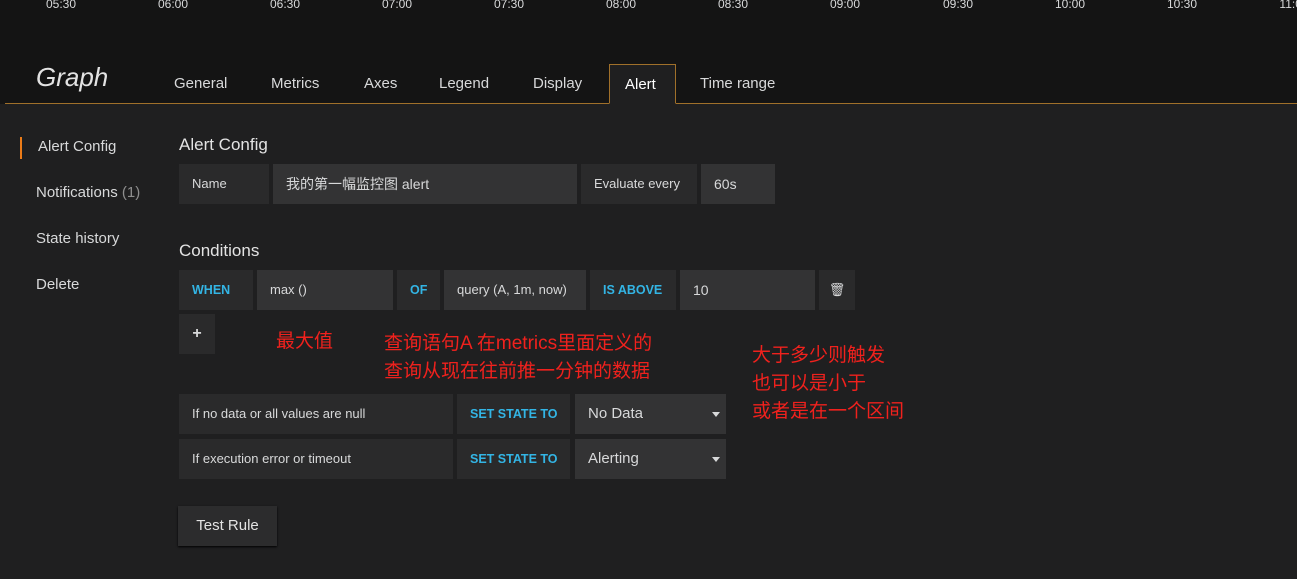 This screenshot has width=1297, height=579. Describe the element at coordinates (219, 250) in the screenshot. I see `conditions-heading: Conditions` at that location.